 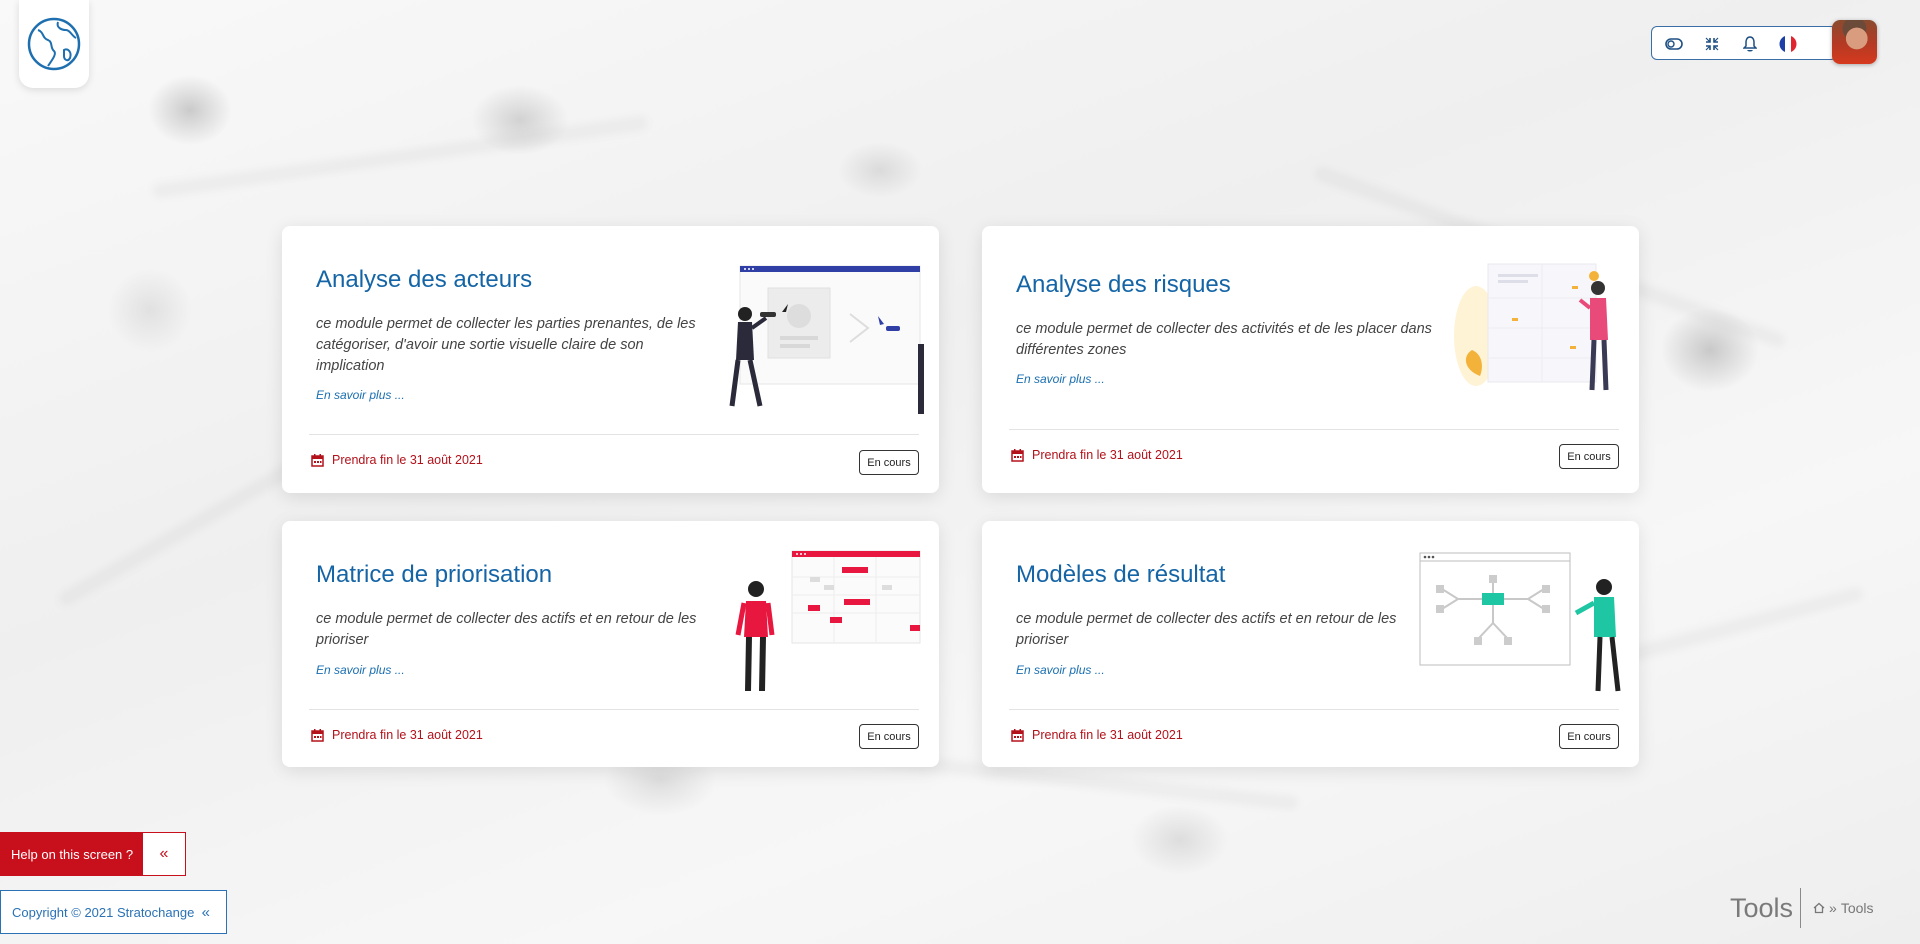 What do you see at coordinates (1520, 622) in the screenshot?
I see `results-model-illustration` at bounding box center [1520, 622].